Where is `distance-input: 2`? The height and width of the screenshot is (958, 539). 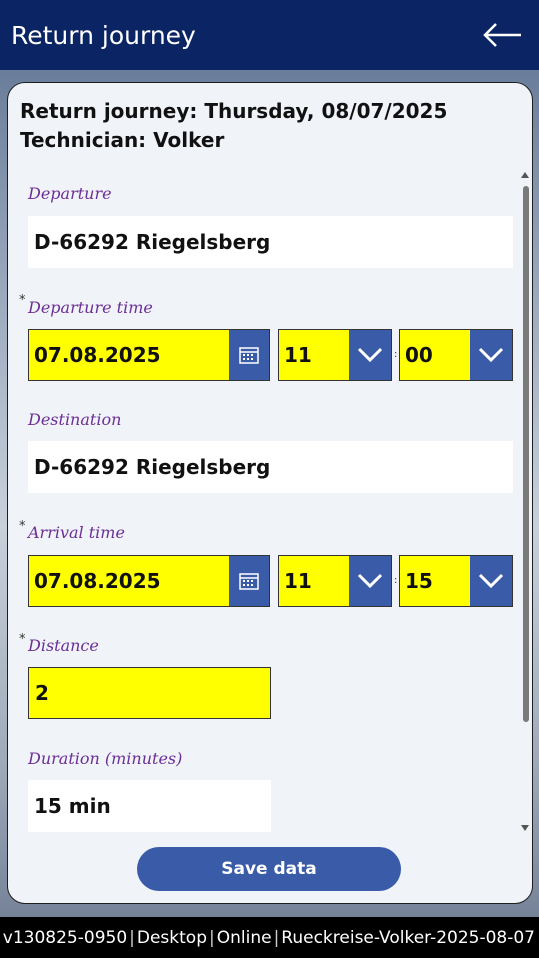 distance-input: 2 is located at coordinates (149, 693).